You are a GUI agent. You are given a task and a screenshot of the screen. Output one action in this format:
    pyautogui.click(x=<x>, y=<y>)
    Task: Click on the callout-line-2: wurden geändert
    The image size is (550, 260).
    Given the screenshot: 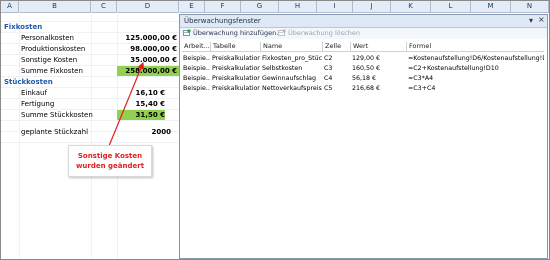 What is the action you would take?
    pyautogui.click(x=110, y=166)
    